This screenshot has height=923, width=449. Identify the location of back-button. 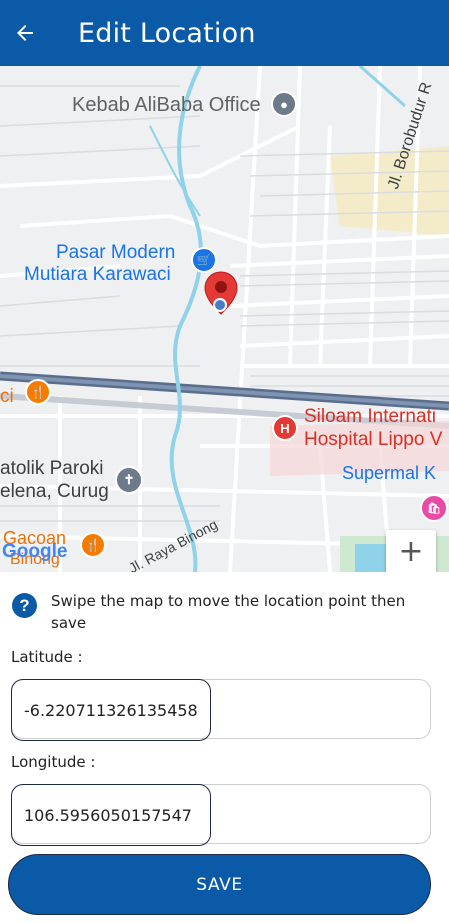
(25, 33).